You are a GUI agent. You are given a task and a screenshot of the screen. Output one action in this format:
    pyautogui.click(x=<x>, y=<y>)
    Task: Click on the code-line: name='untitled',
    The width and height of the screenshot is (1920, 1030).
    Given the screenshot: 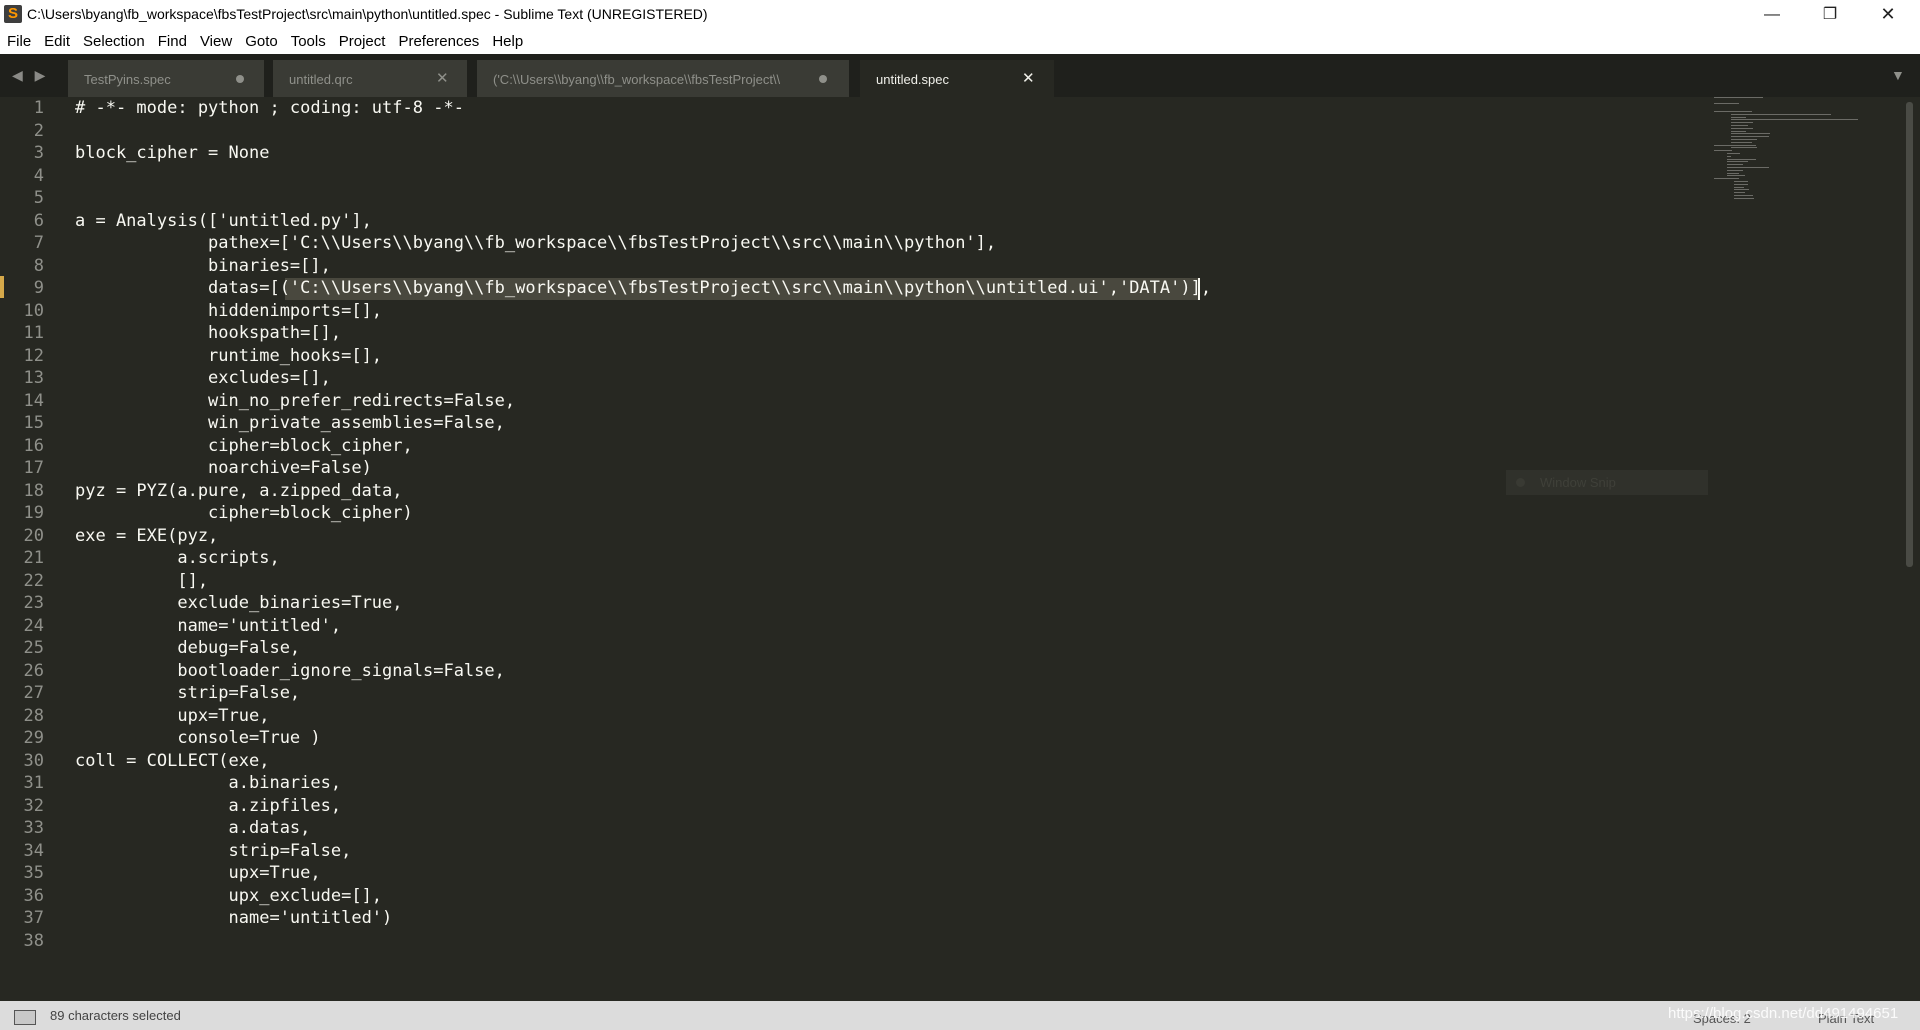 What is the action you would take?
    pyautogui.click(x=208, y=626)
    